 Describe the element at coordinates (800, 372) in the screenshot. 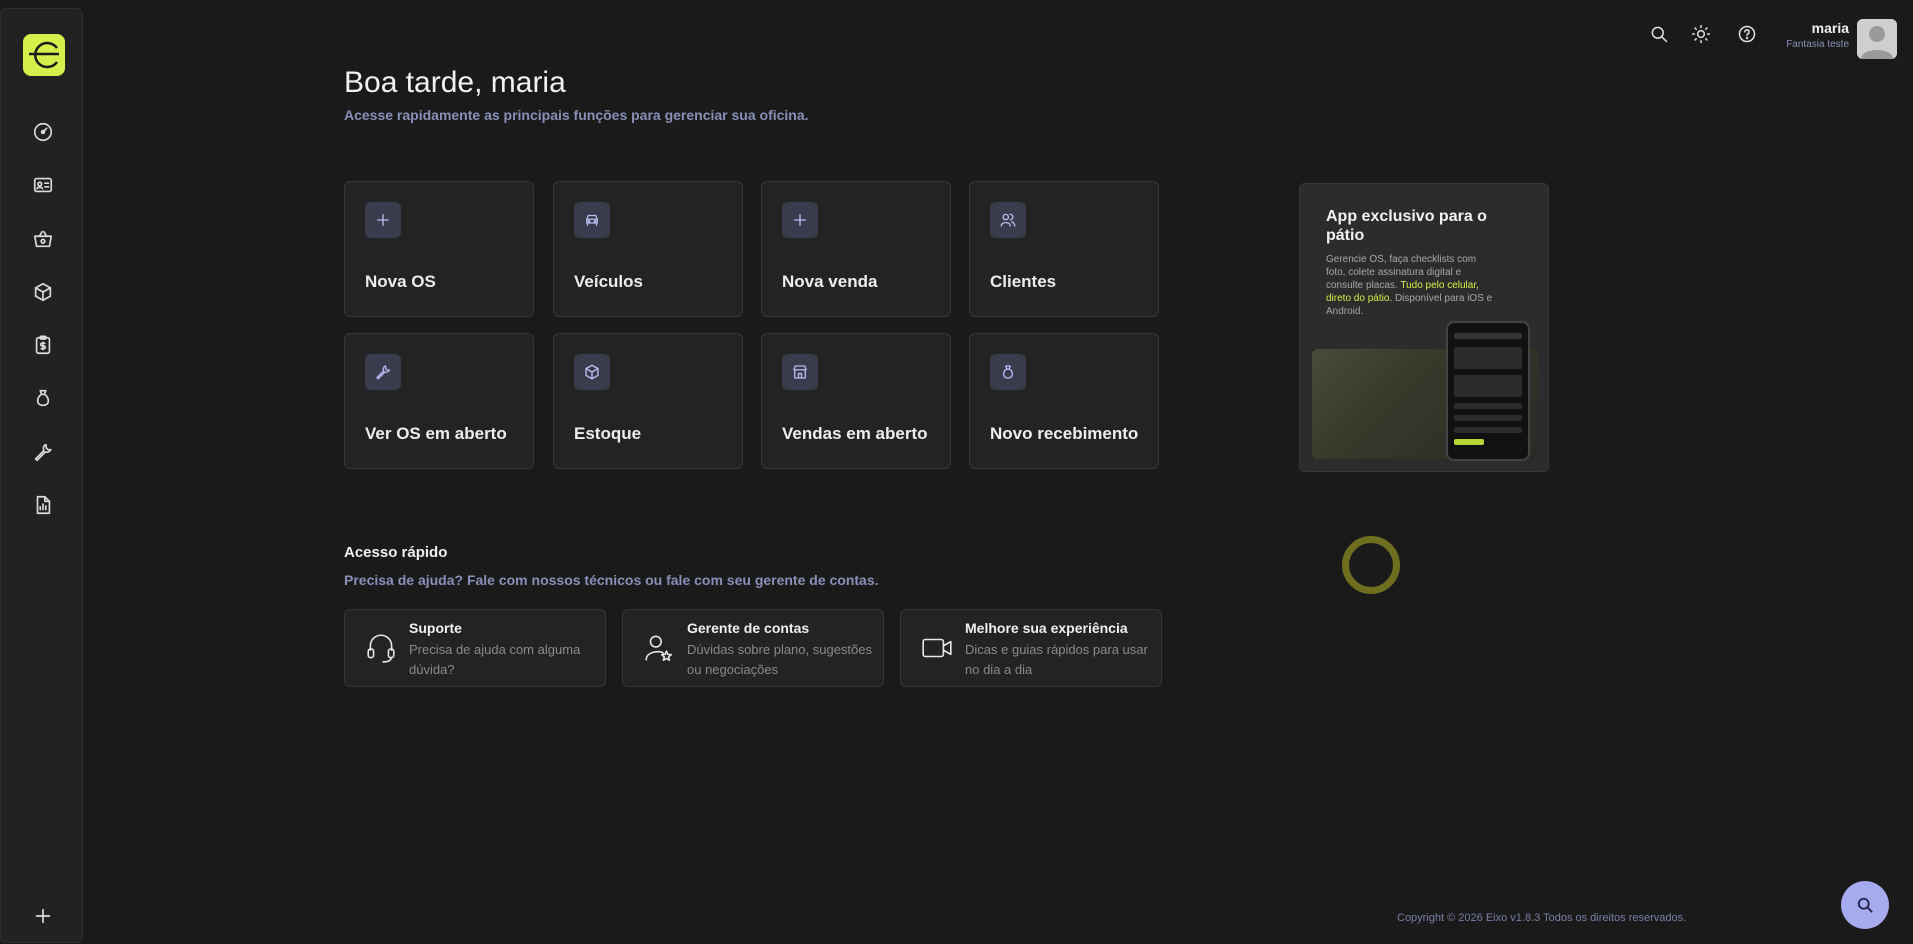

I see `store-icon` at that location.